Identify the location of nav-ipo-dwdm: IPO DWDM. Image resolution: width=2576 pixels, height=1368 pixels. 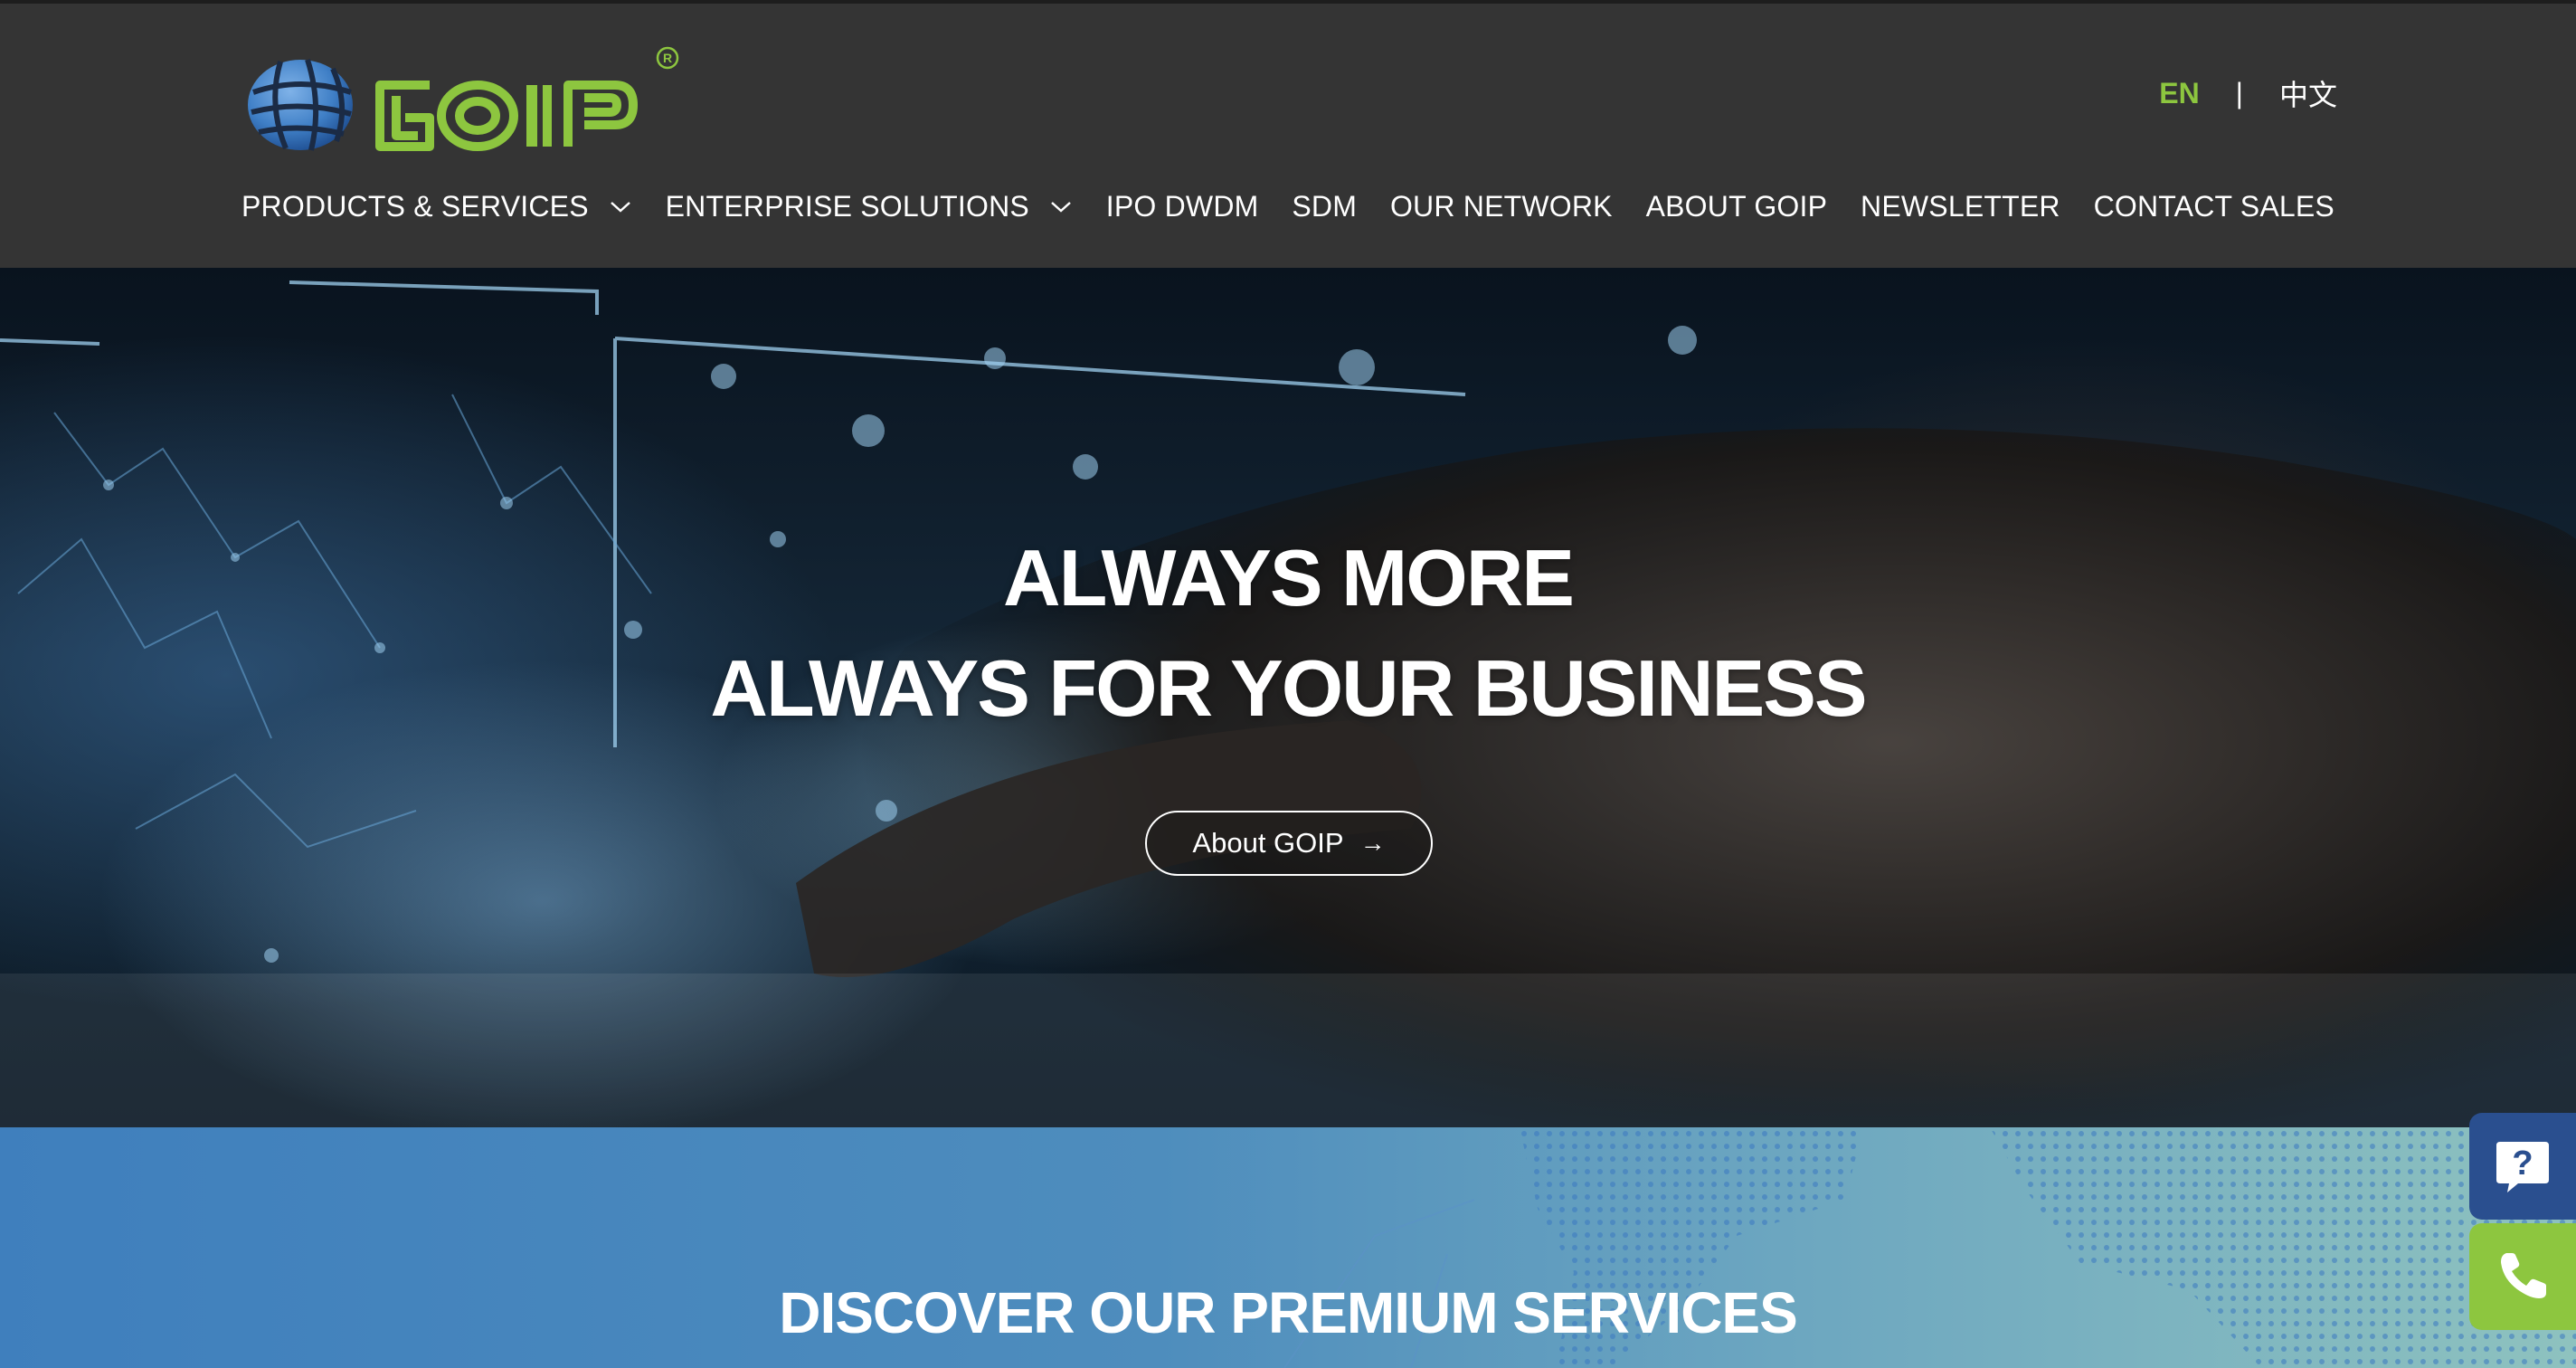
(1182, 207).